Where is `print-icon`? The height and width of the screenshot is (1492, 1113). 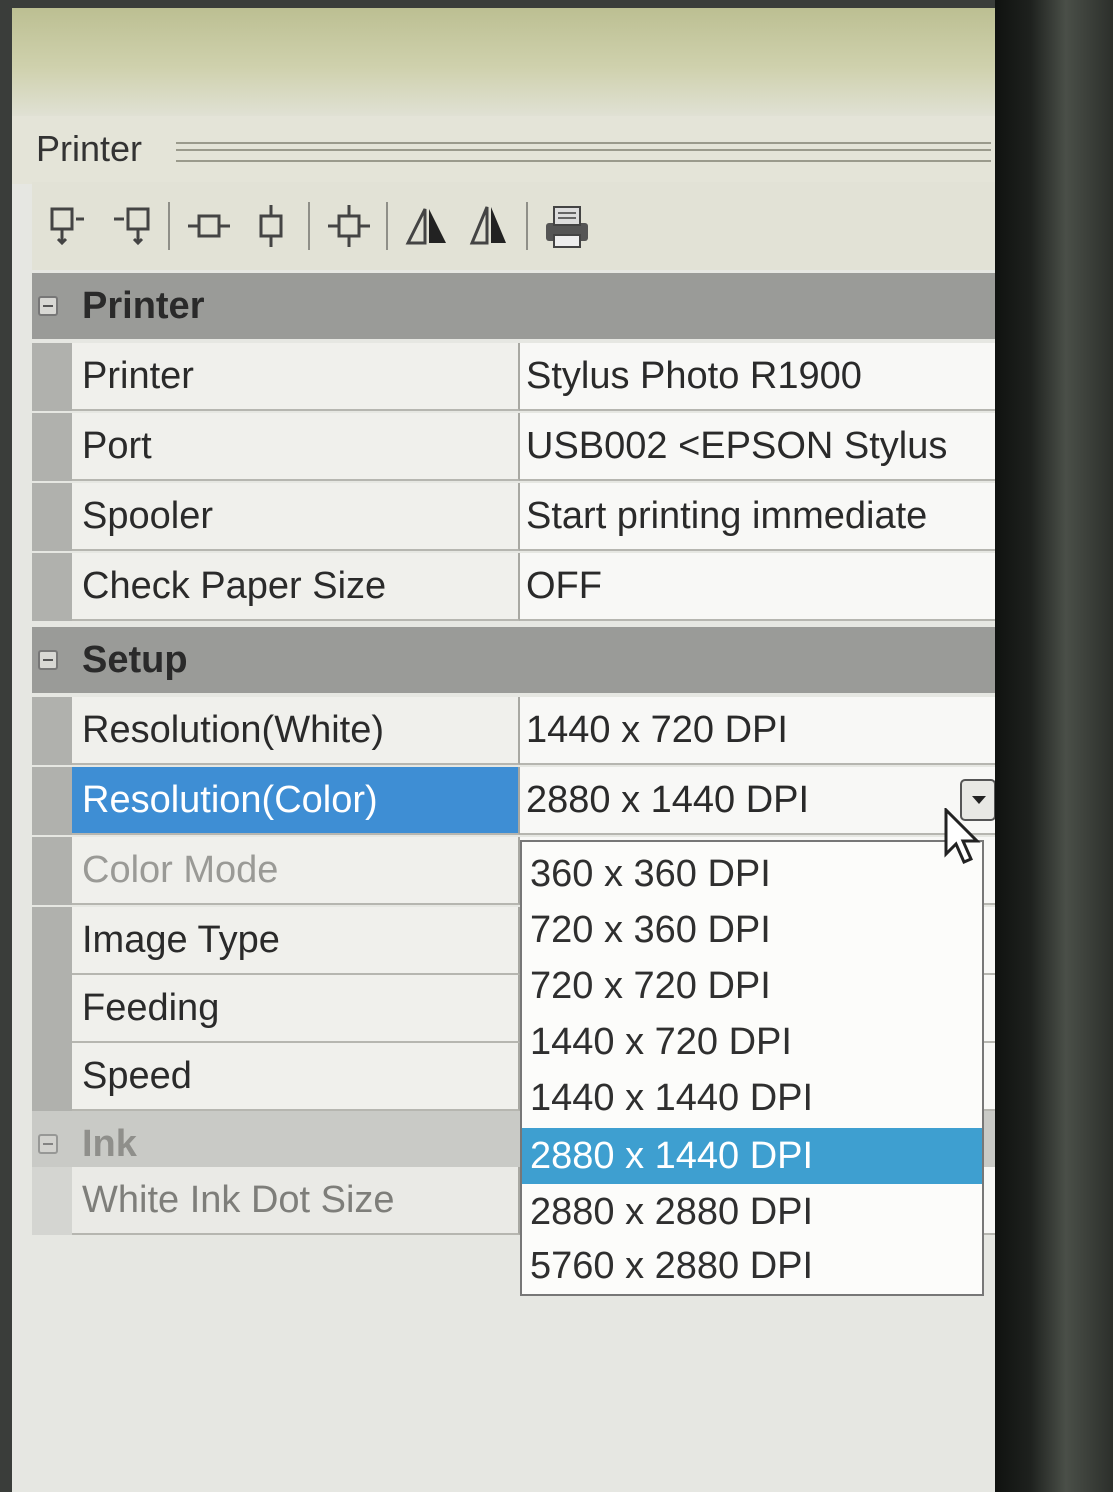 print-icon is located at coordinates (567, 226).